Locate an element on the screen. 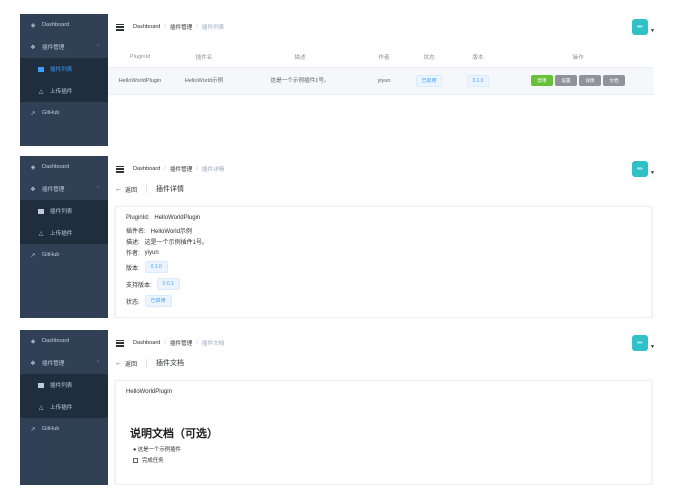 Image resolution: width=700 pixels, height=495 pixels. col-header-actions: 操作 is located at coordinates (578, 57).